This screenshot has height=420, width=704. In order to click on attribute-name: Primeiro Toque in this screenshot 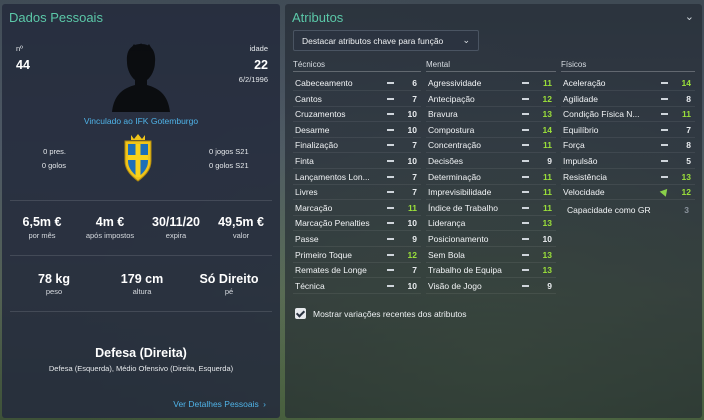, I will do `click(324, 254)`.